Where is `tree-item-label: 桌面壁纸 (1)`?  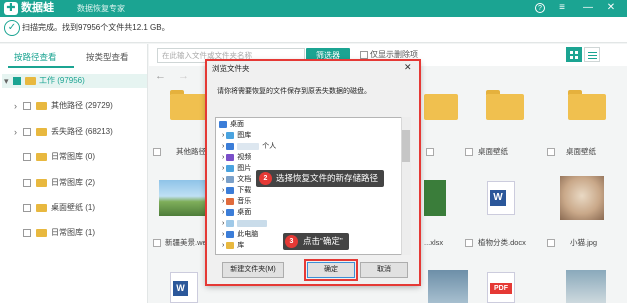 tree-item-label: 桌面壁纸 (1) is located at coordinates (73, 207).